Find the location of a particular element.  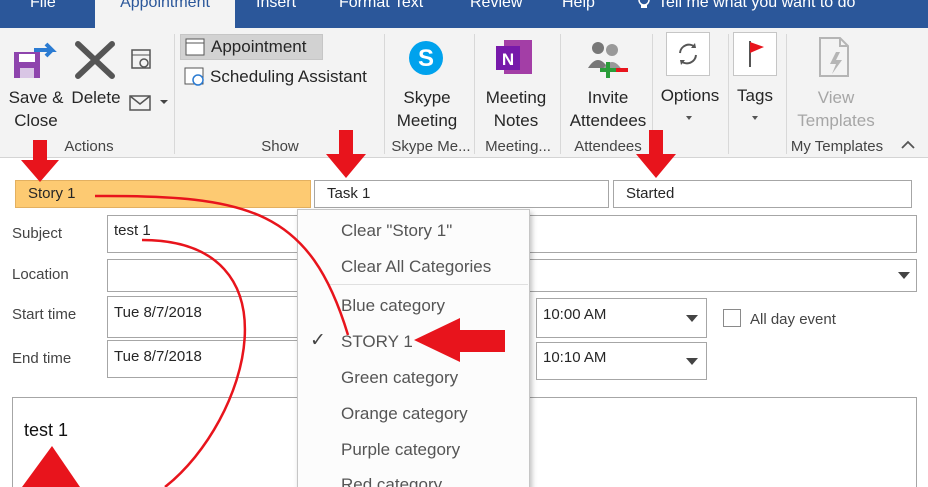

all-day-label: All day event is located at coordinates (793, 319).